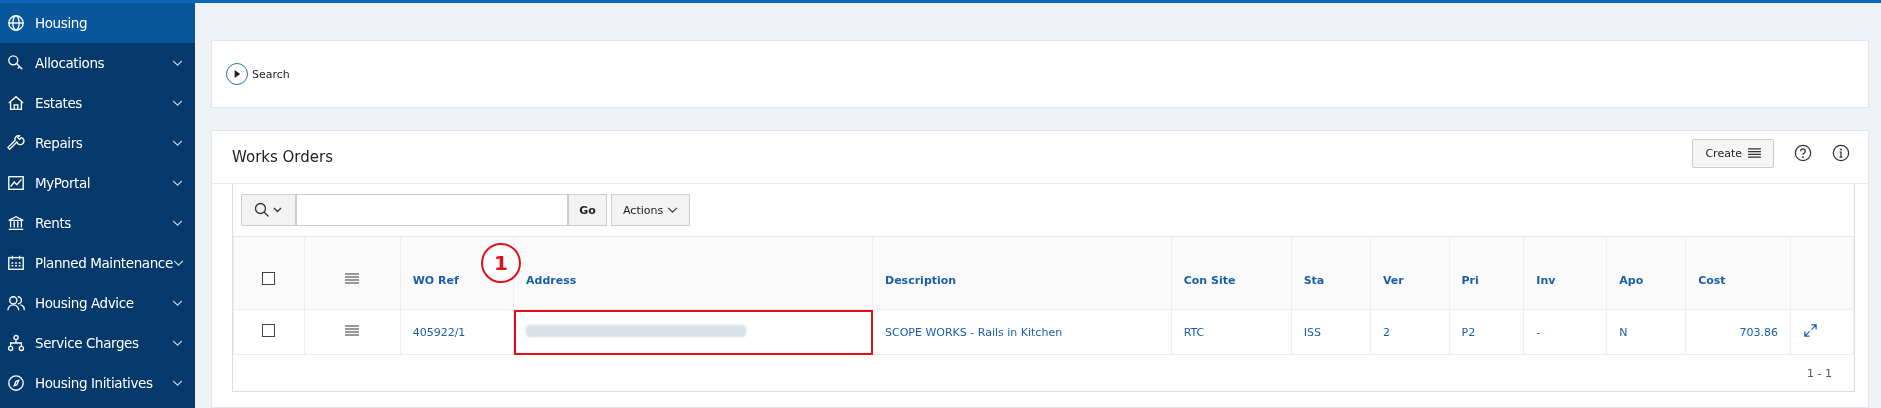 The image size is (1881, 408). Describe the element at coordinates (269, 278) in the screenshot. I see `select-all-checkbox` at that location.